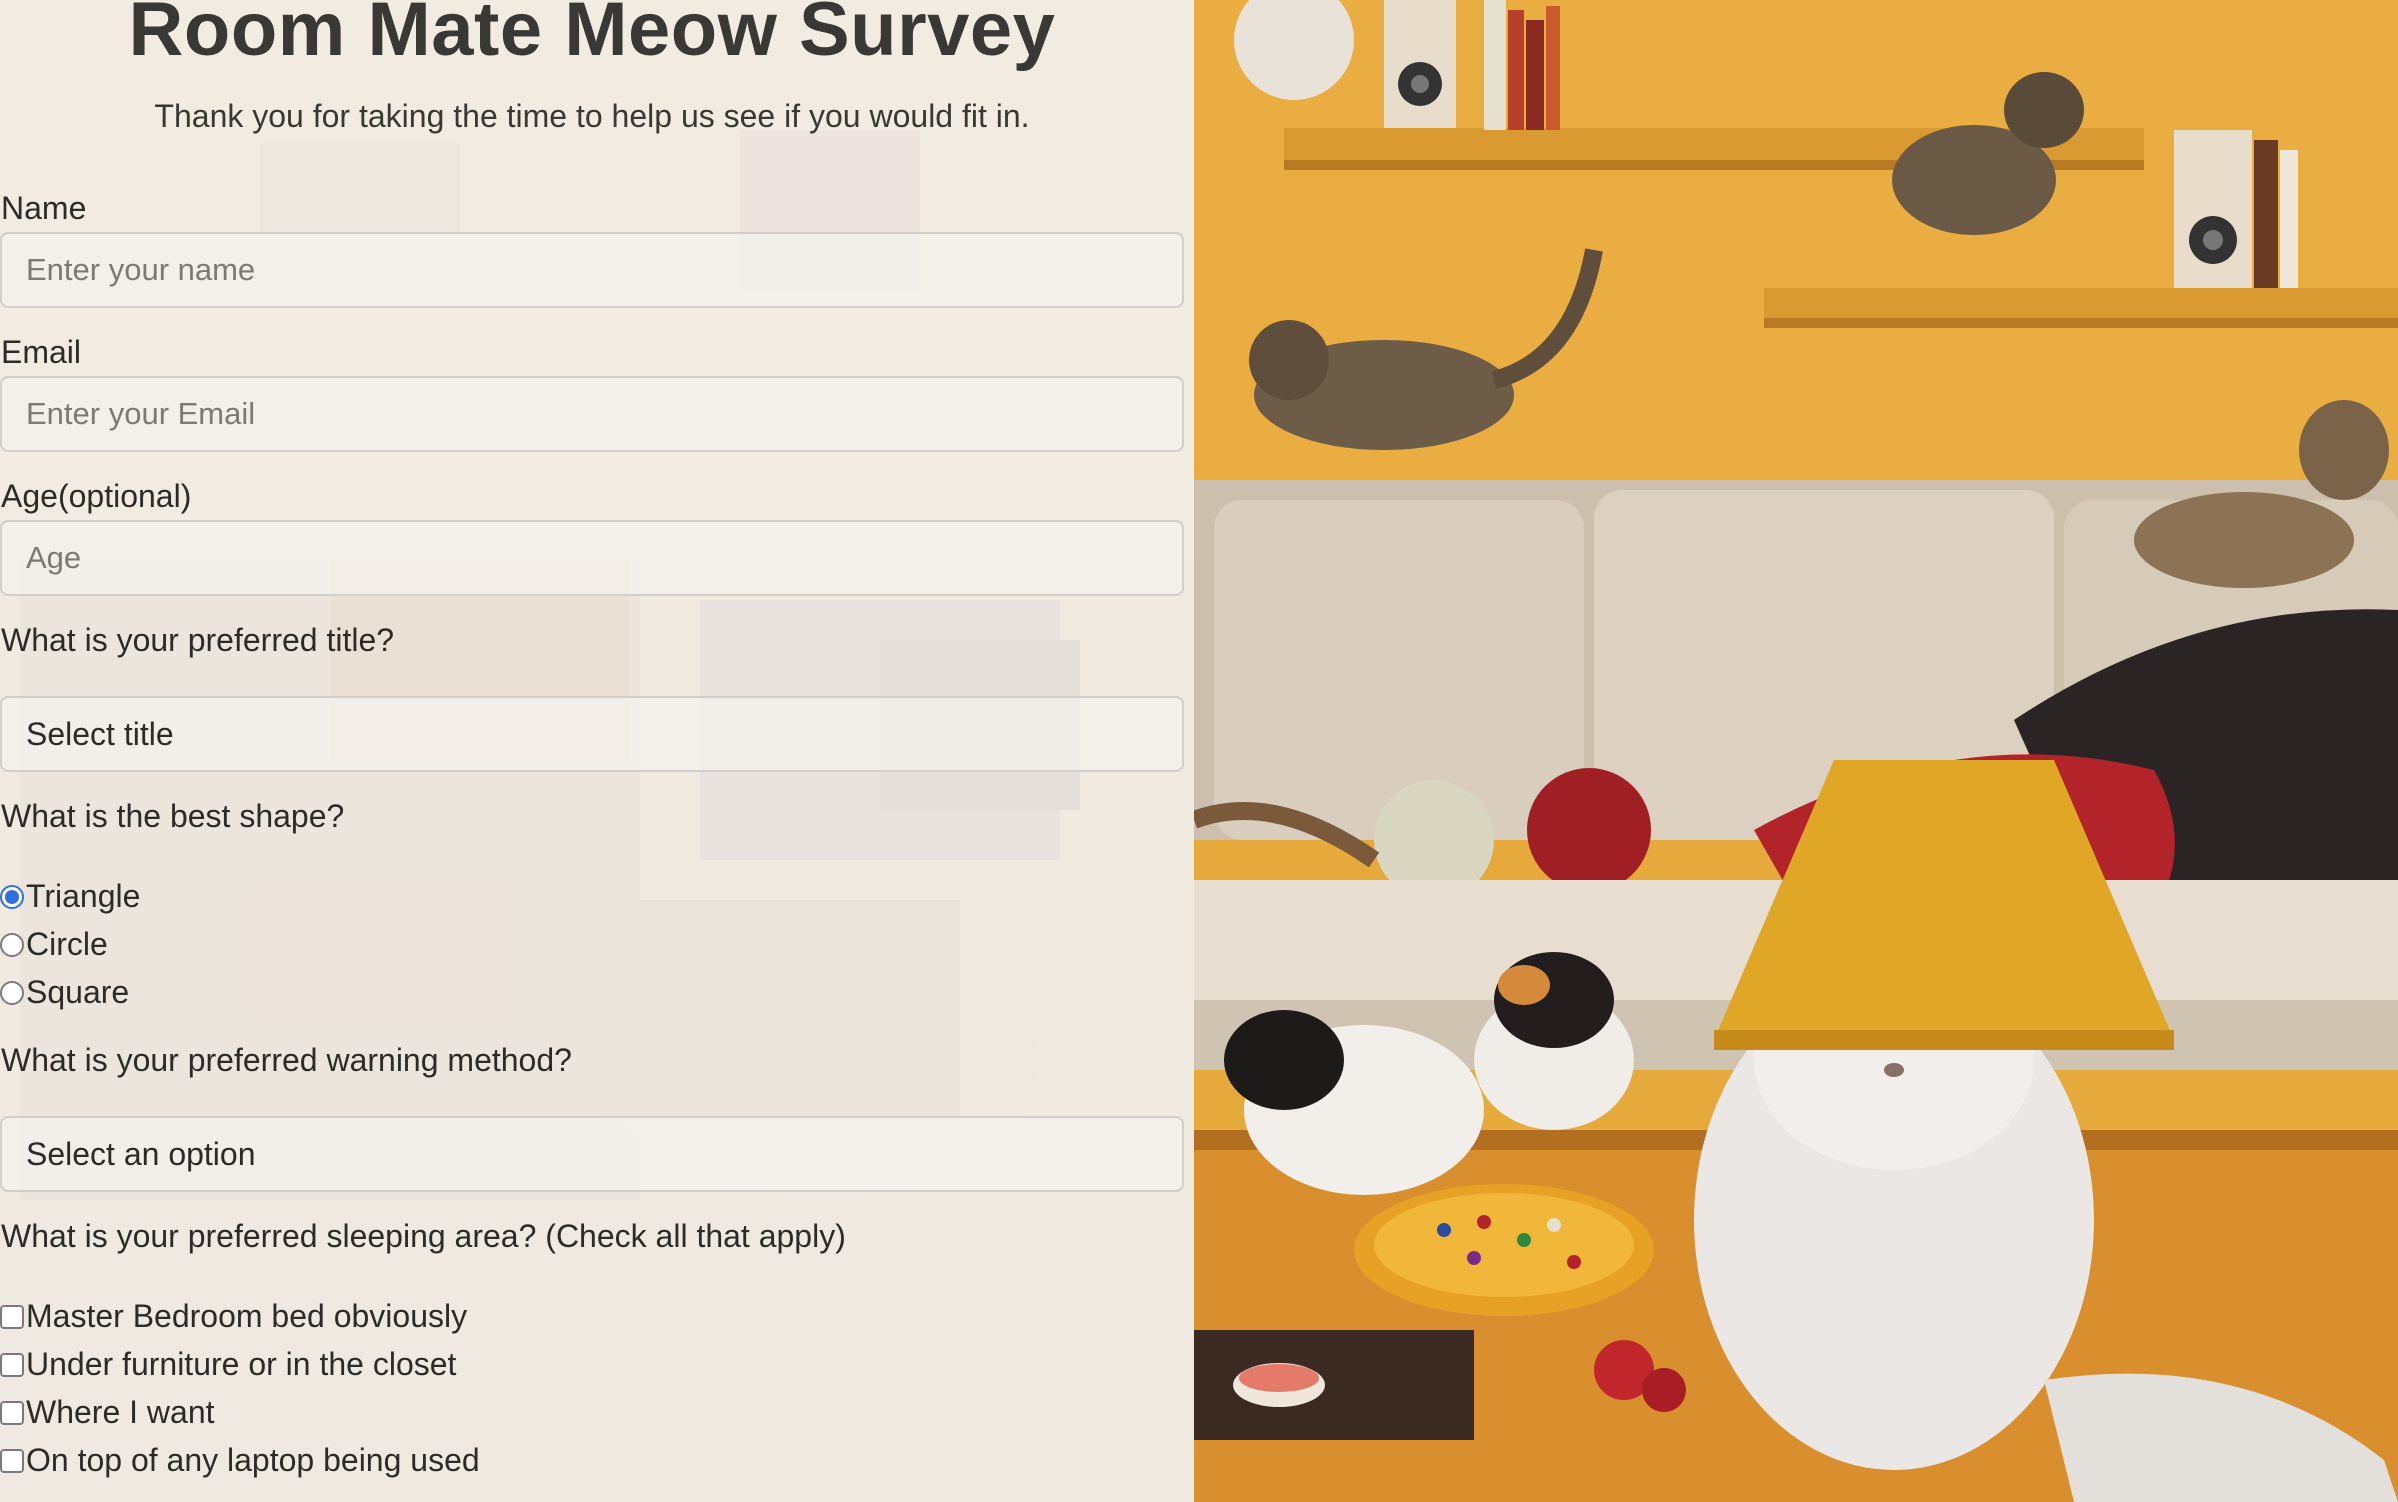 This screenshot has height=1502, width=2398. I want to click on sleeping-option-label: Where I want, so click(120, 1412).